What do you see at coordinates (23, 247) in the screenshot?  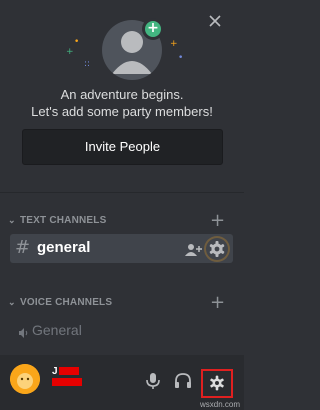 I see `hash-icon: #` at bounding box center [23, 247].